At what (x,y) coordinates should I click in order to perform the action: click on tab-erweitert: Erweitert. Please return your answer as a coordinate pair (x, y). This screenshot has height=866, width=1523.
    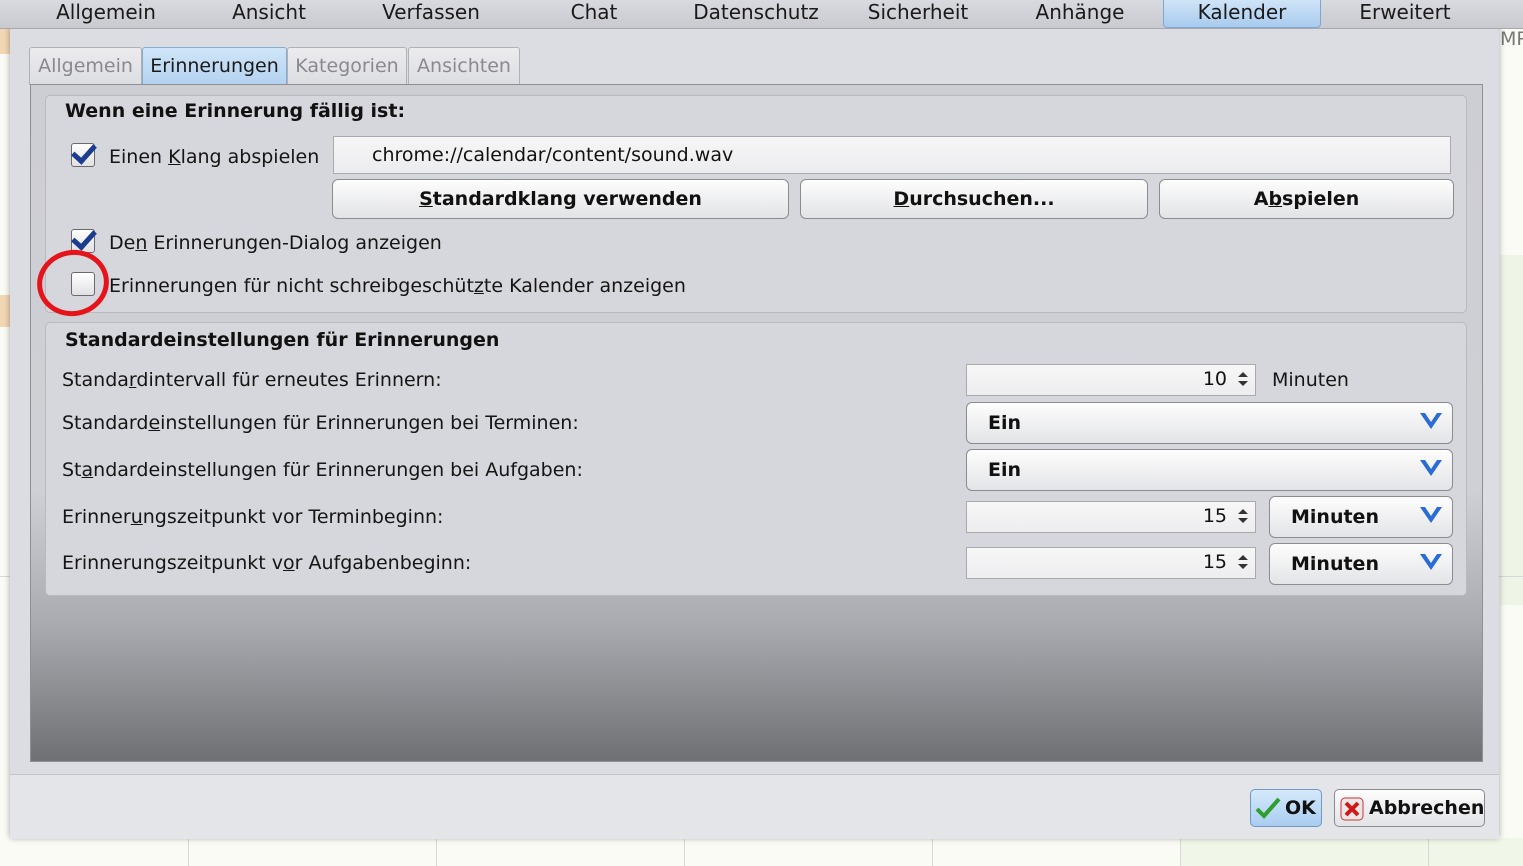
    Looking at the image, I should click on (1405, 13).